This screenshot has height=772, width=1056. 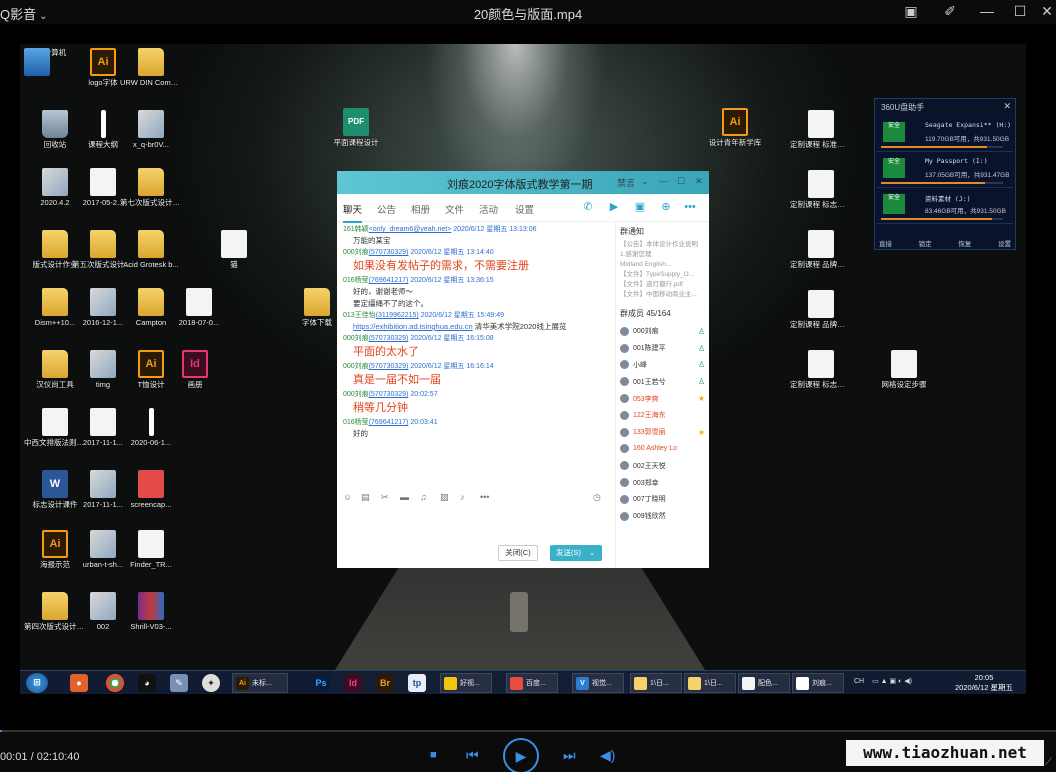 What do you see at coordinates (385, 497) in the screenshot?
I see `scissors-icon: ✂` at bounding box center [385, 497].